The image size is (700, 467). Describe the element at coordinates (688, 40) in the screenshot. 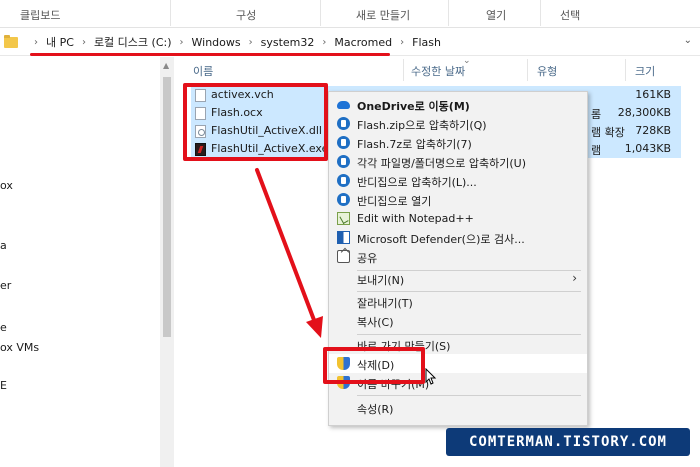

I see `chevron-down-icon: ⌄` at that location.